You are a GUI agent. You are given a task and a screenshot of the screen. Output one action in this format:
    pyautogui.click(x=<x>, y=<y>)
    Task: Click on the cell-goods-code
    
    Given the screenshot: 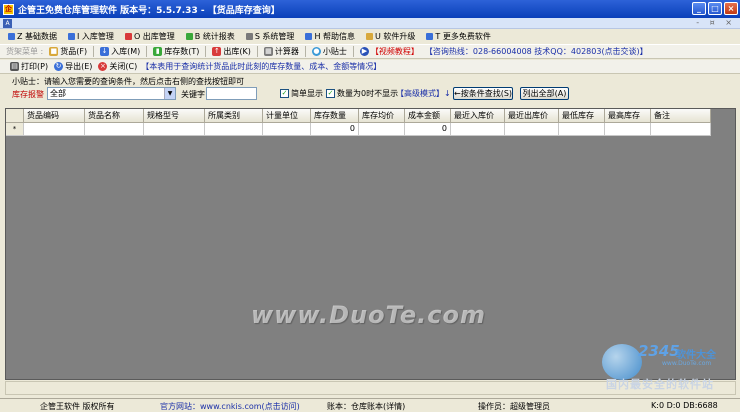 What is the action you would take?
    pyautogui.click(x=54, y=129)
    